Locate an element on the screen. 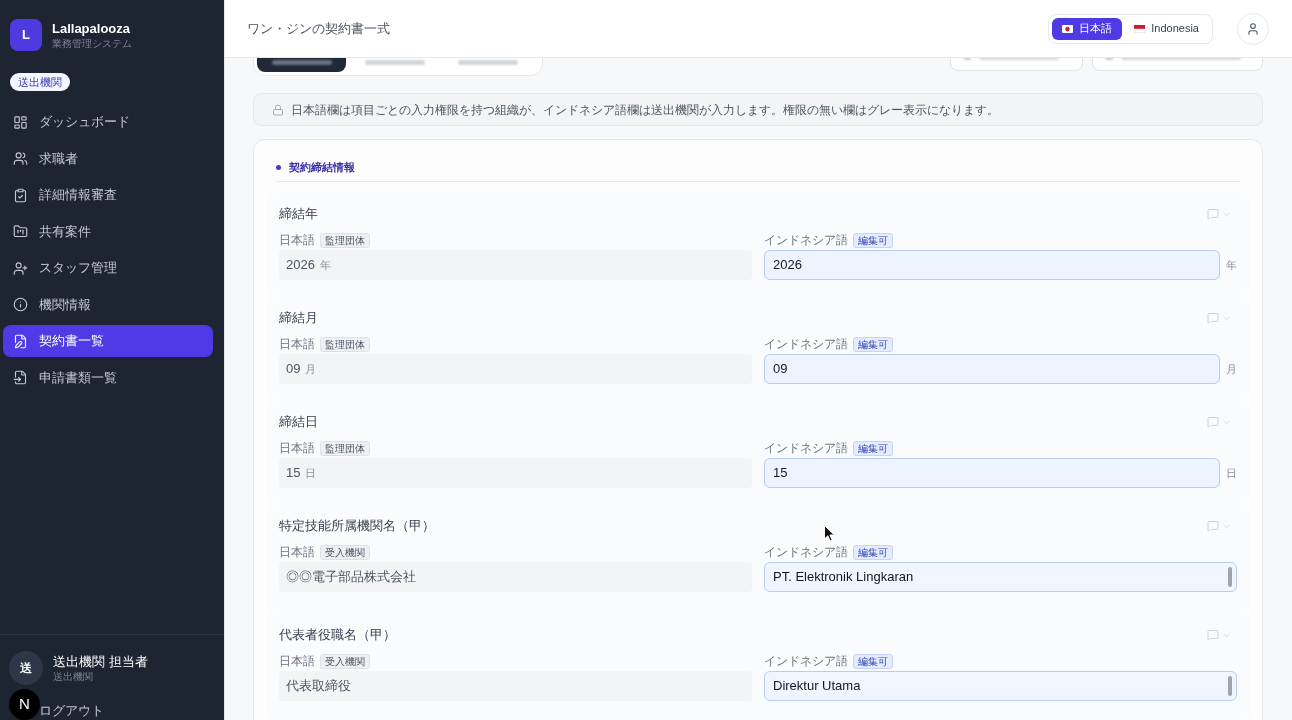  user-plus-icon is located at coordinates (20, 268).